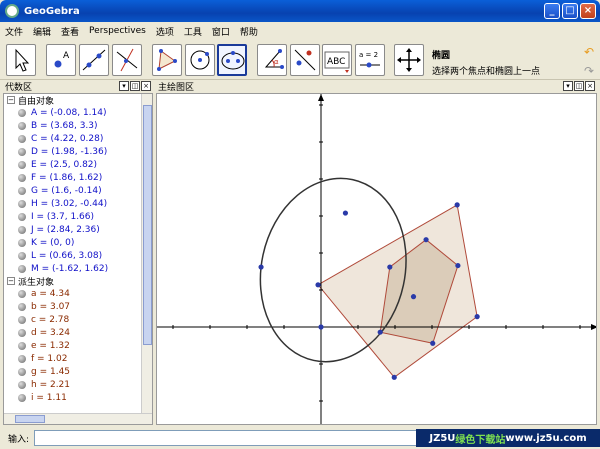  I want to click on algebra-object-row: H = (3.02, -0.44), so click(78, 203).